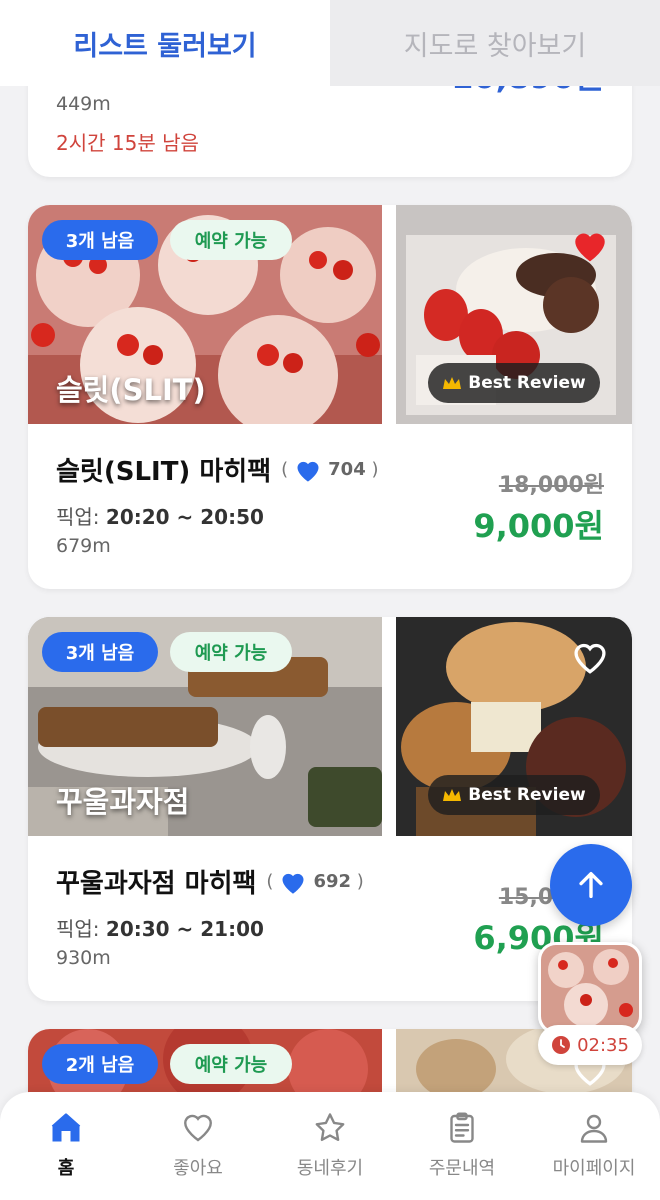 The image size is (660, 1200). I want to click on sale-price: 9,000원, so click(538, 526).